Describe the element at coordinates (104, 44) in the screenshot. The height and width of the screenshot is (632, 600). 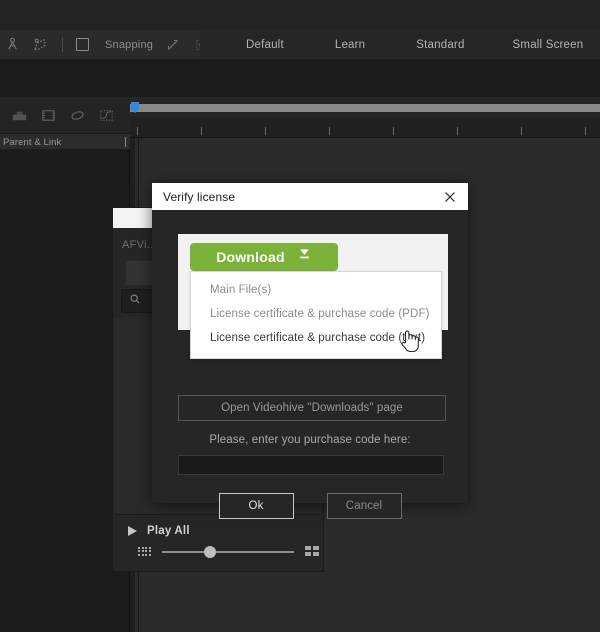
I see `toolbar-tools-group: Snapping` at that location.